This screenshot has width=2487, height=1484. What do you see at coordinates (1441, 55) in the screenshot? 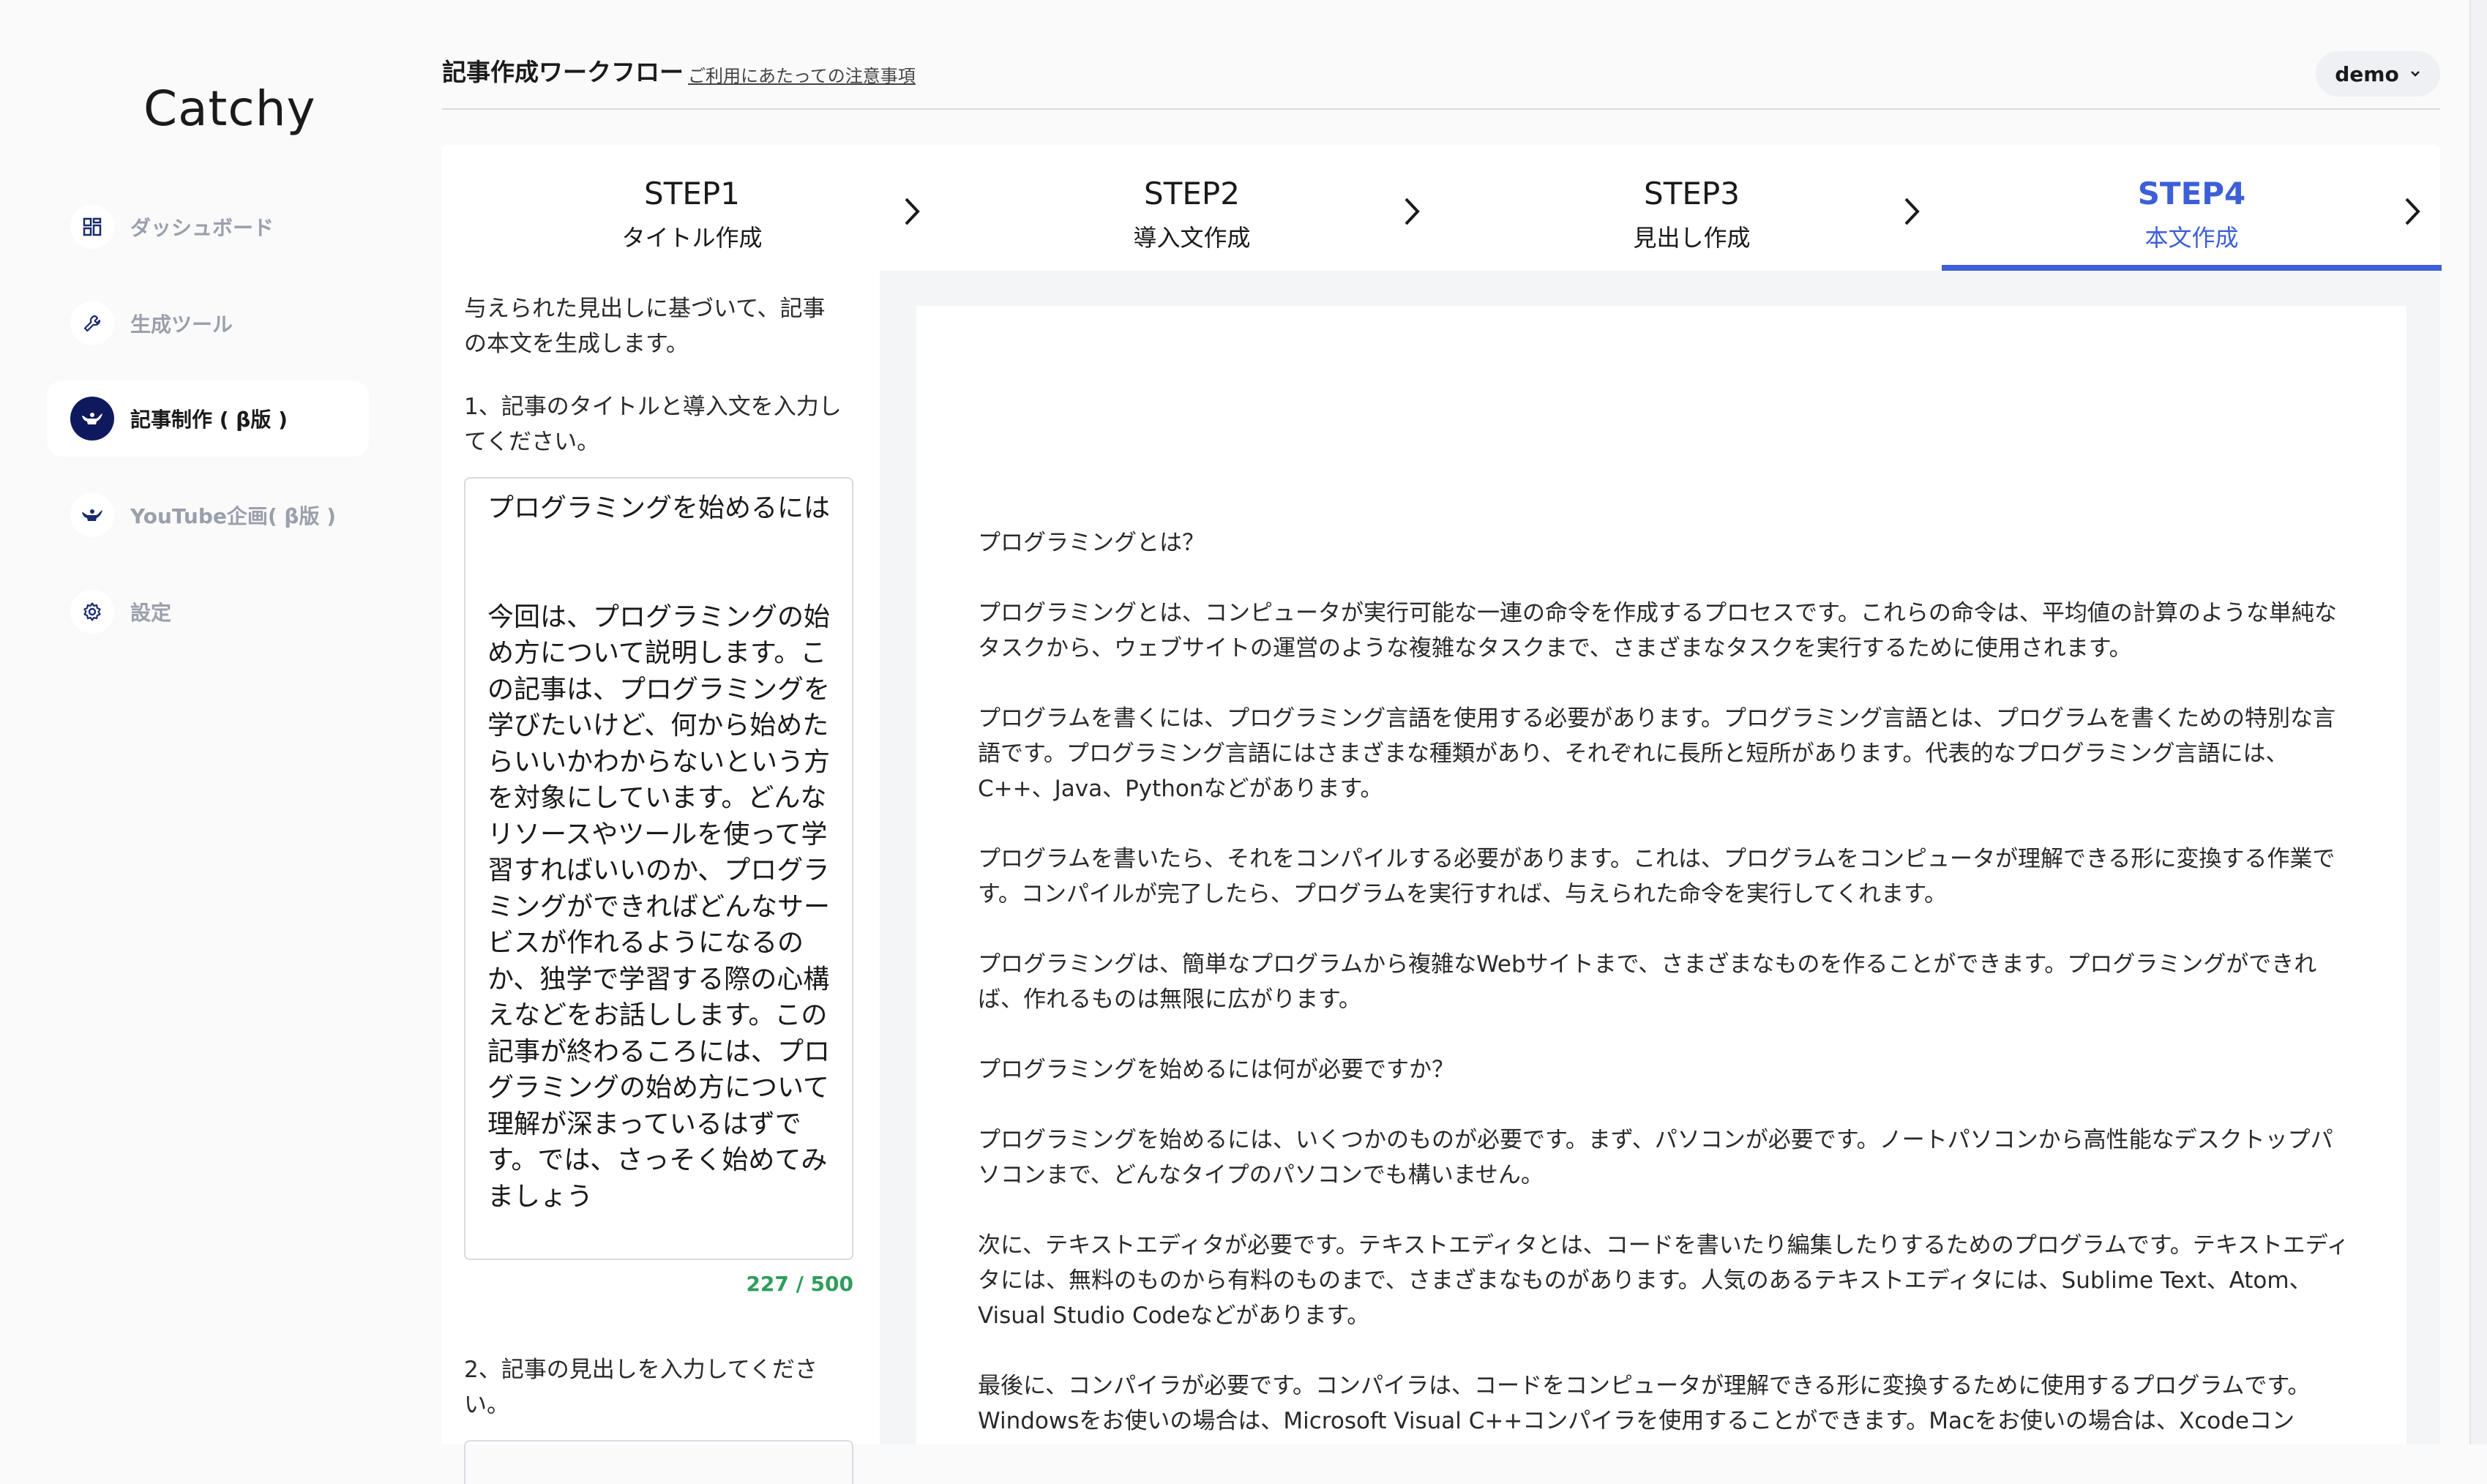
I see `page-header: 記事作成ワークフロー ご利用にあたっての注意事項 demo` at bounding box center [1441, 55].